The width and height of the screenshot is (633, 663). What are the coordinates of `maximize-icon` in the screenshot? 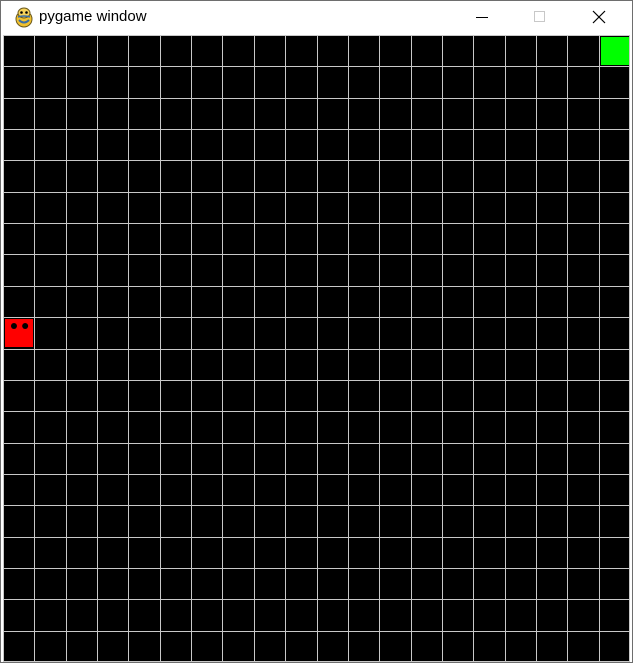 It's located at (539, 16).